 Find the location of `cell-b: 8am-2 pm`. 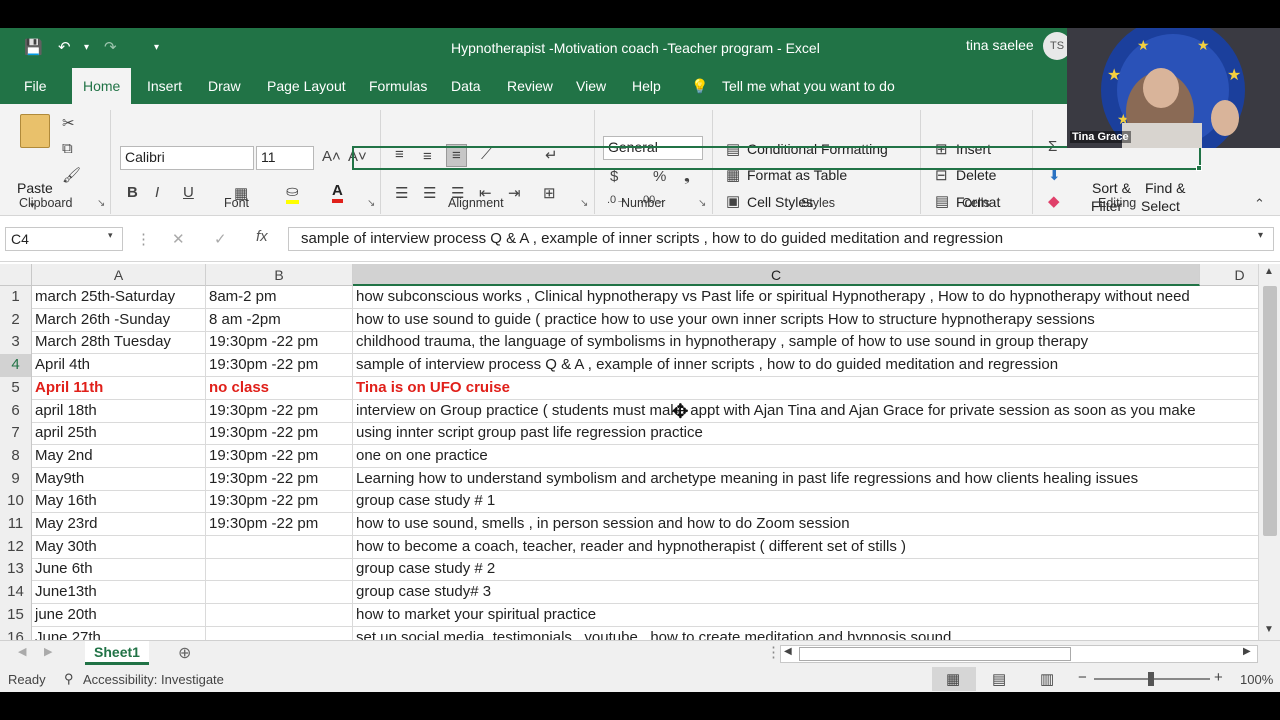

cell-b: 8am-2 pm is located at coordinates (279, 297).